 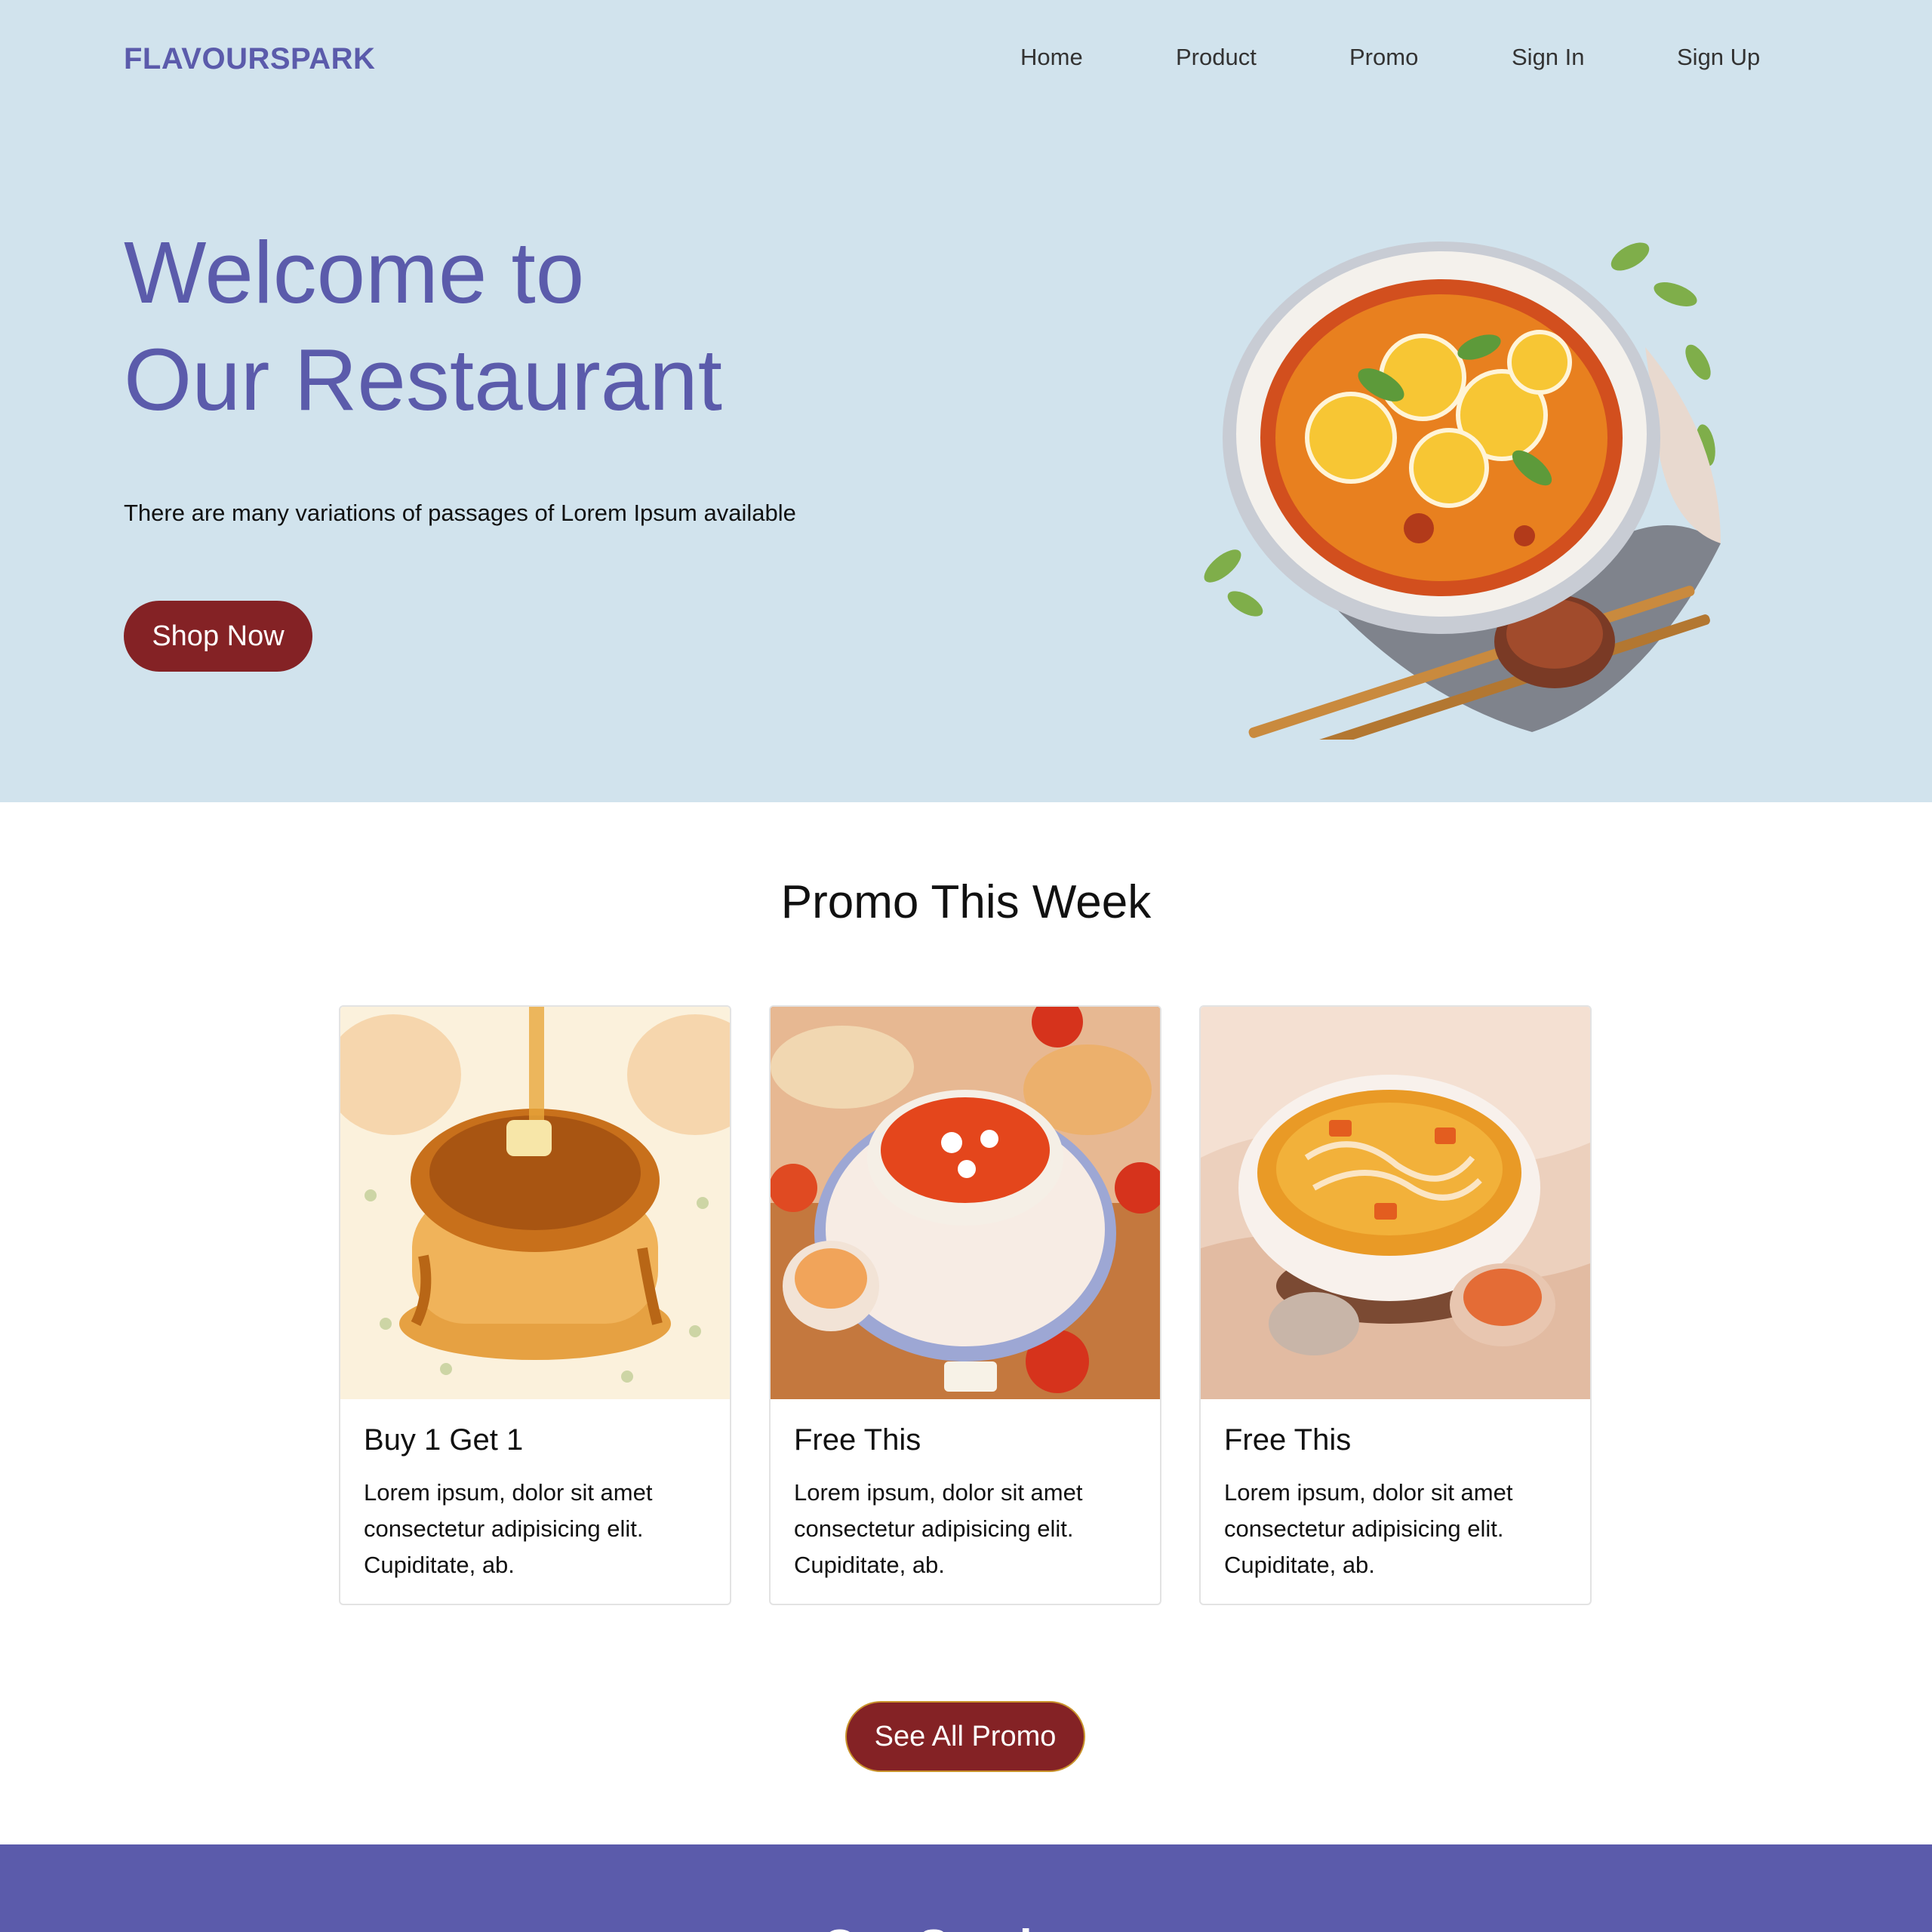 I want to click on hero-title-line-1: Welcome to, so click(x=354, y=272).